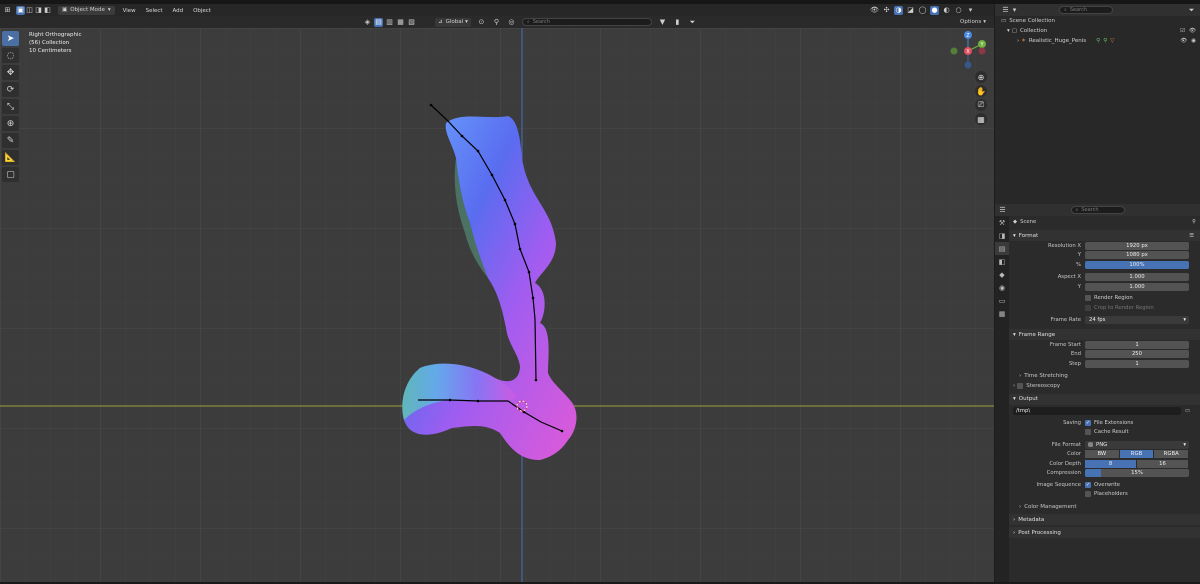  Describe the element at coordinates (10, 106) in the screenshot. I see `scale-tool: ⤡` at that location.